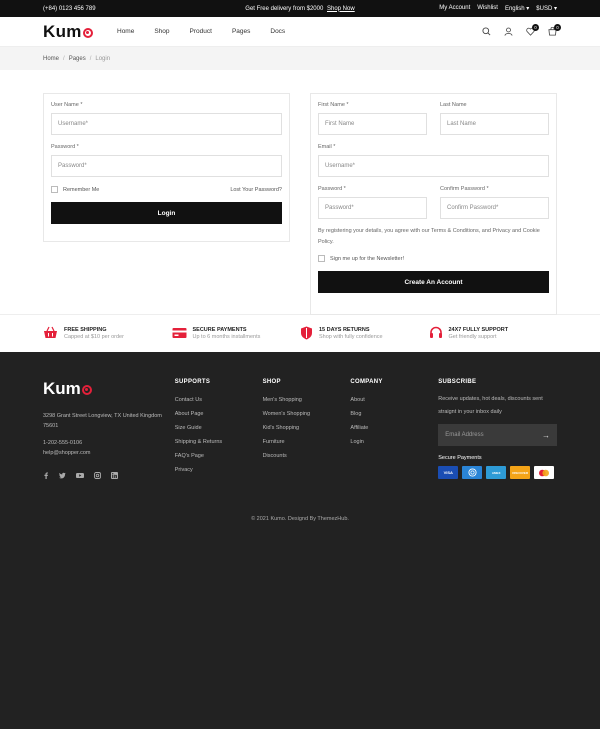 The height and width of the screenshot is (750, 600). Describe the element at coordinates (307, 414) in the screenshot. I see `footer-link: Women's Shopping` at that location.